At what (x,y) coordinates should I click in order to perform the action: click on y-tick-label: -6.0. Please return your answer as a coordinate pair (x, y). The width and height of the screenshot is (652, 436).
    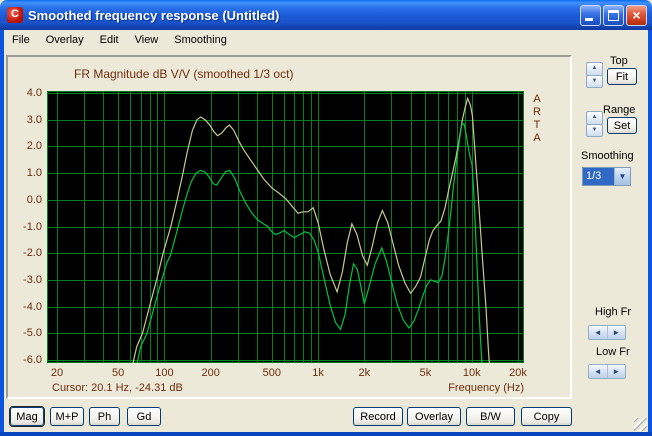
    Looking at the image, I should click on (32, 360).